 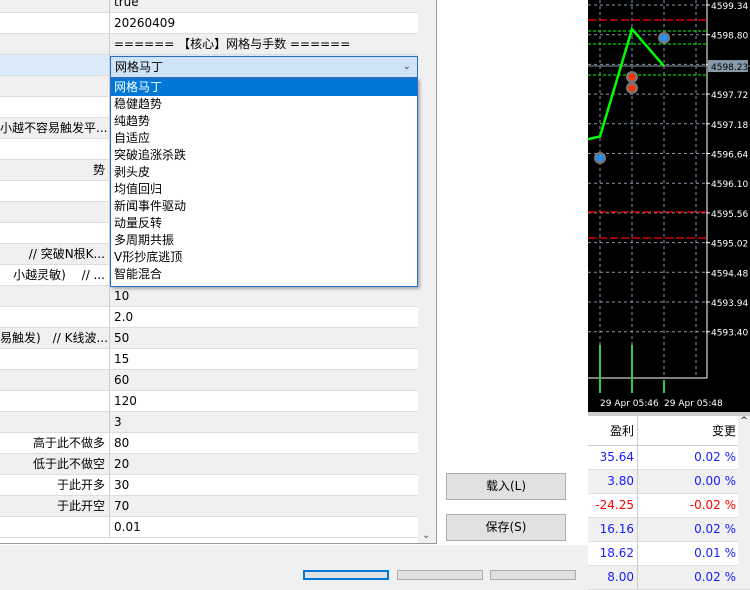 I want to click on param-row: 于此开多 30, so click(x=209, y=485).